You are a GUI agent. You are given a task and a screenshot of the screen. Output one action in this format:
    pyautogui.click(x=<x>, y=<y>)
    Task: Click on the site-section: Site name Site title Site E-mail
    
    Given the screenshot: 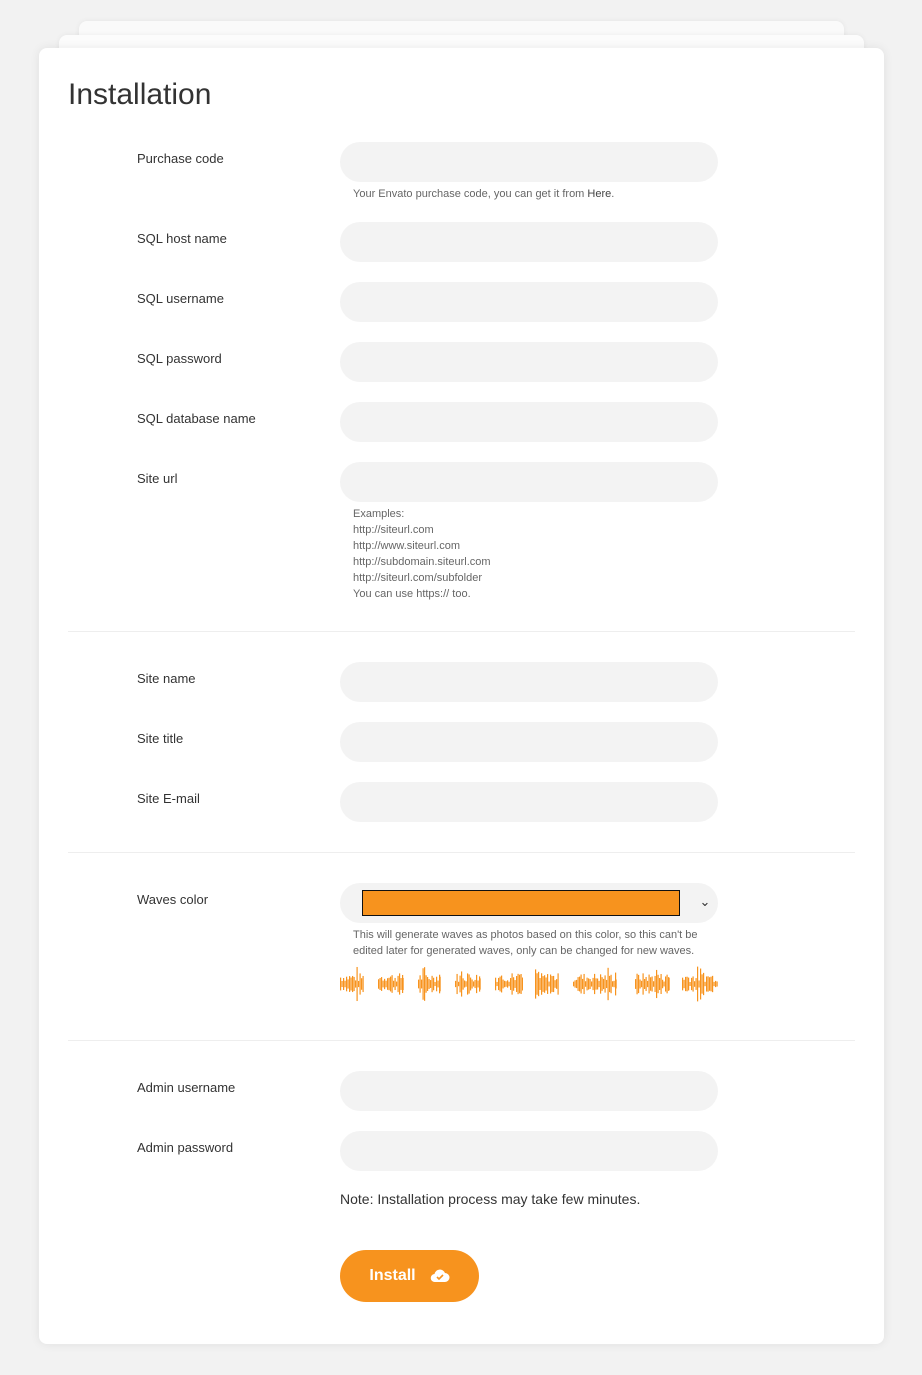 What is the action you would take?
    pyautogui.click(x=461, y=742)
    